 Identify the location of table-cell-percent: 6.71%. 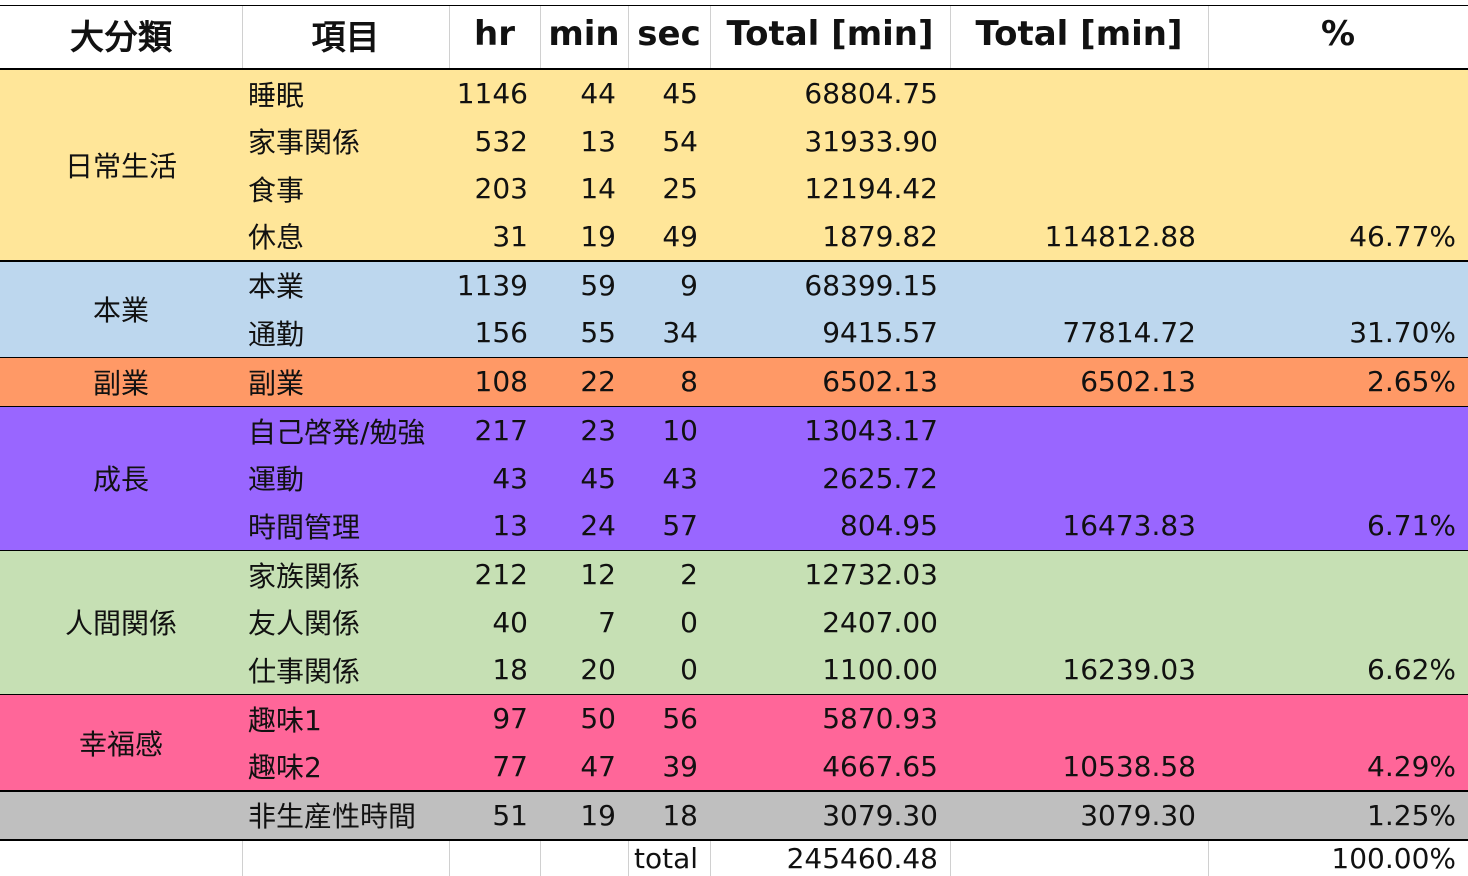
(1338, 526).